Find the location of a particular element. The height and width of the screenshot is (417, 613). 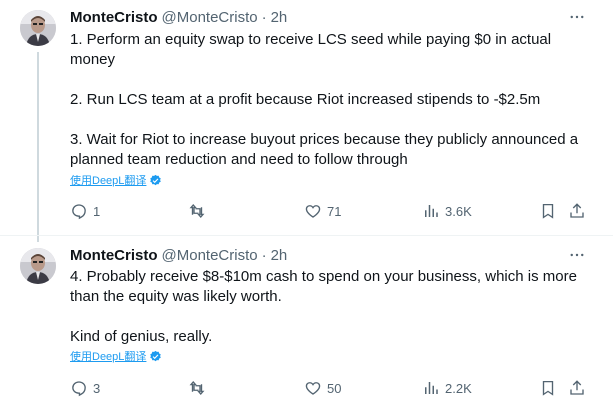

action-bar: 1 71 3.6K is located at coordinates (331, 211).